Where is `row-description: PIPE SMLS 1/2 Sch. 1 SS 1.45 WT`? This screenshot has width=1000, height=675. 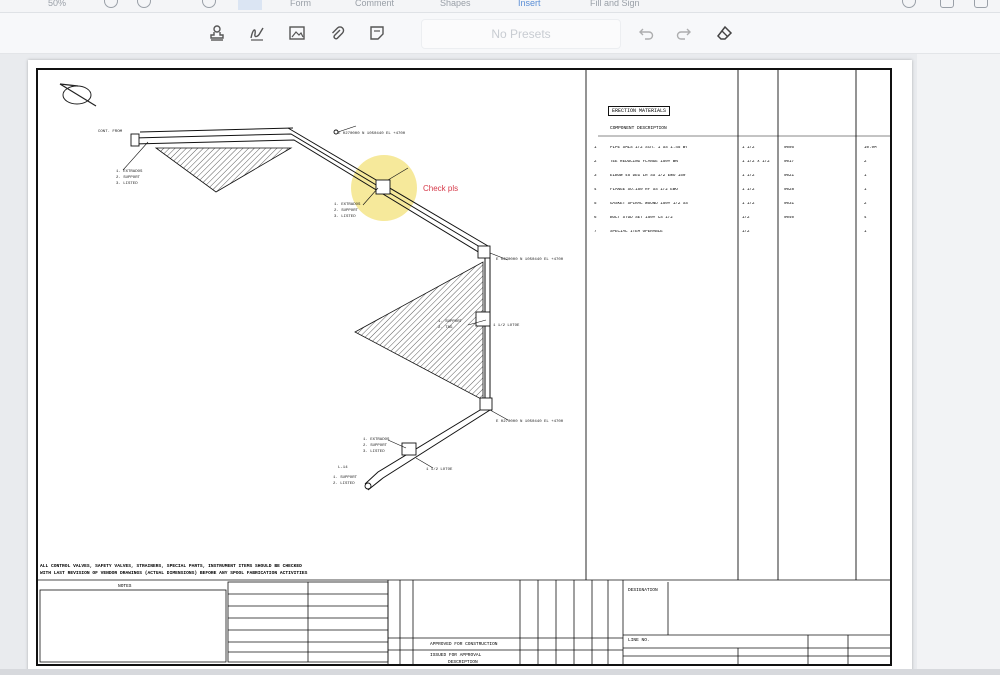 row-description: PIPE SMLS 1/2 Sch. 1 SS 1.45 WT is located at coordinates (649, 148).